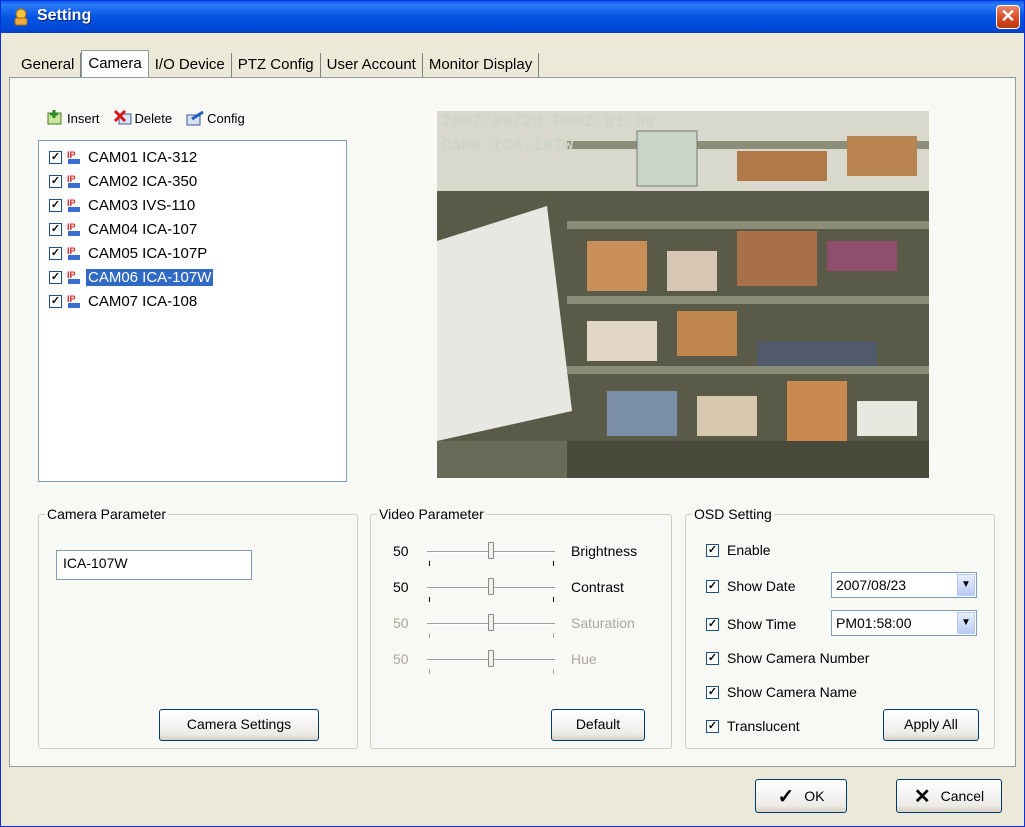 This screenshot has width=1025, height=827. Describe the element at coordinates (922, 796) in the screenshot. I see `cross-icon: ✕` at that location.